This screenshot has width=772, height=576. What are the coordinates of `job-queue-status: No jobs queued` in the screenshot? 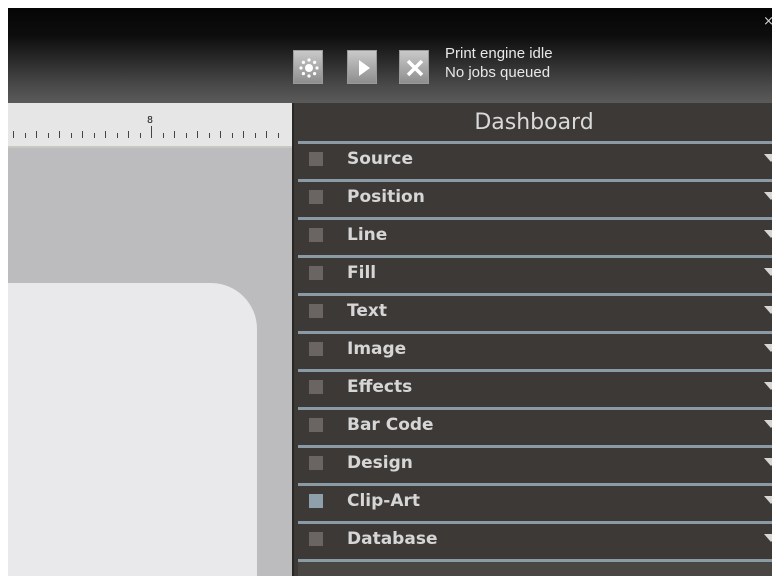 It's located at (498, 72).